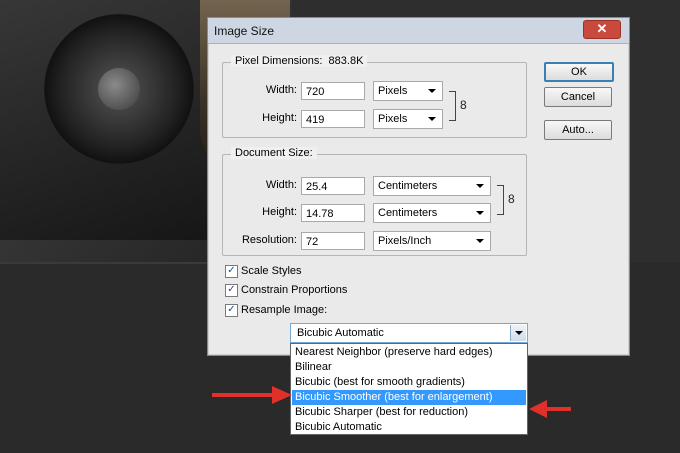 The height and width of the screenshot is (453, 680). I want to click on constrain-proportions-label: Constrain Proportions, so click(294, 290).